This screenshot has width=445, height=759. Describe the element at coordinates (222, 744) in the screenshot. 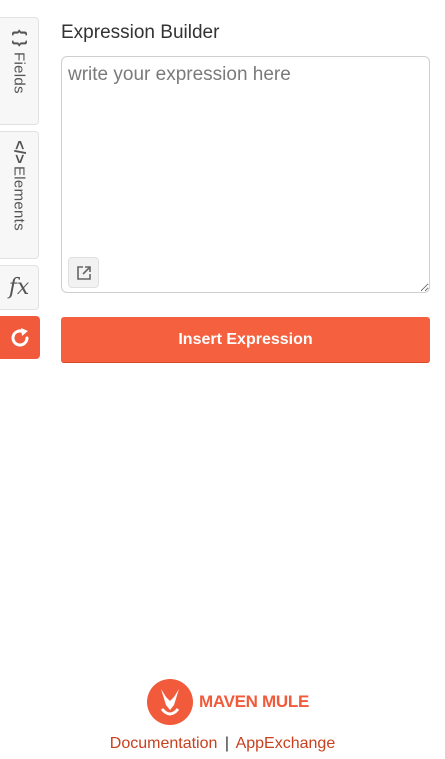

I see `footer-links: Documentation | AppExchange` at that location.